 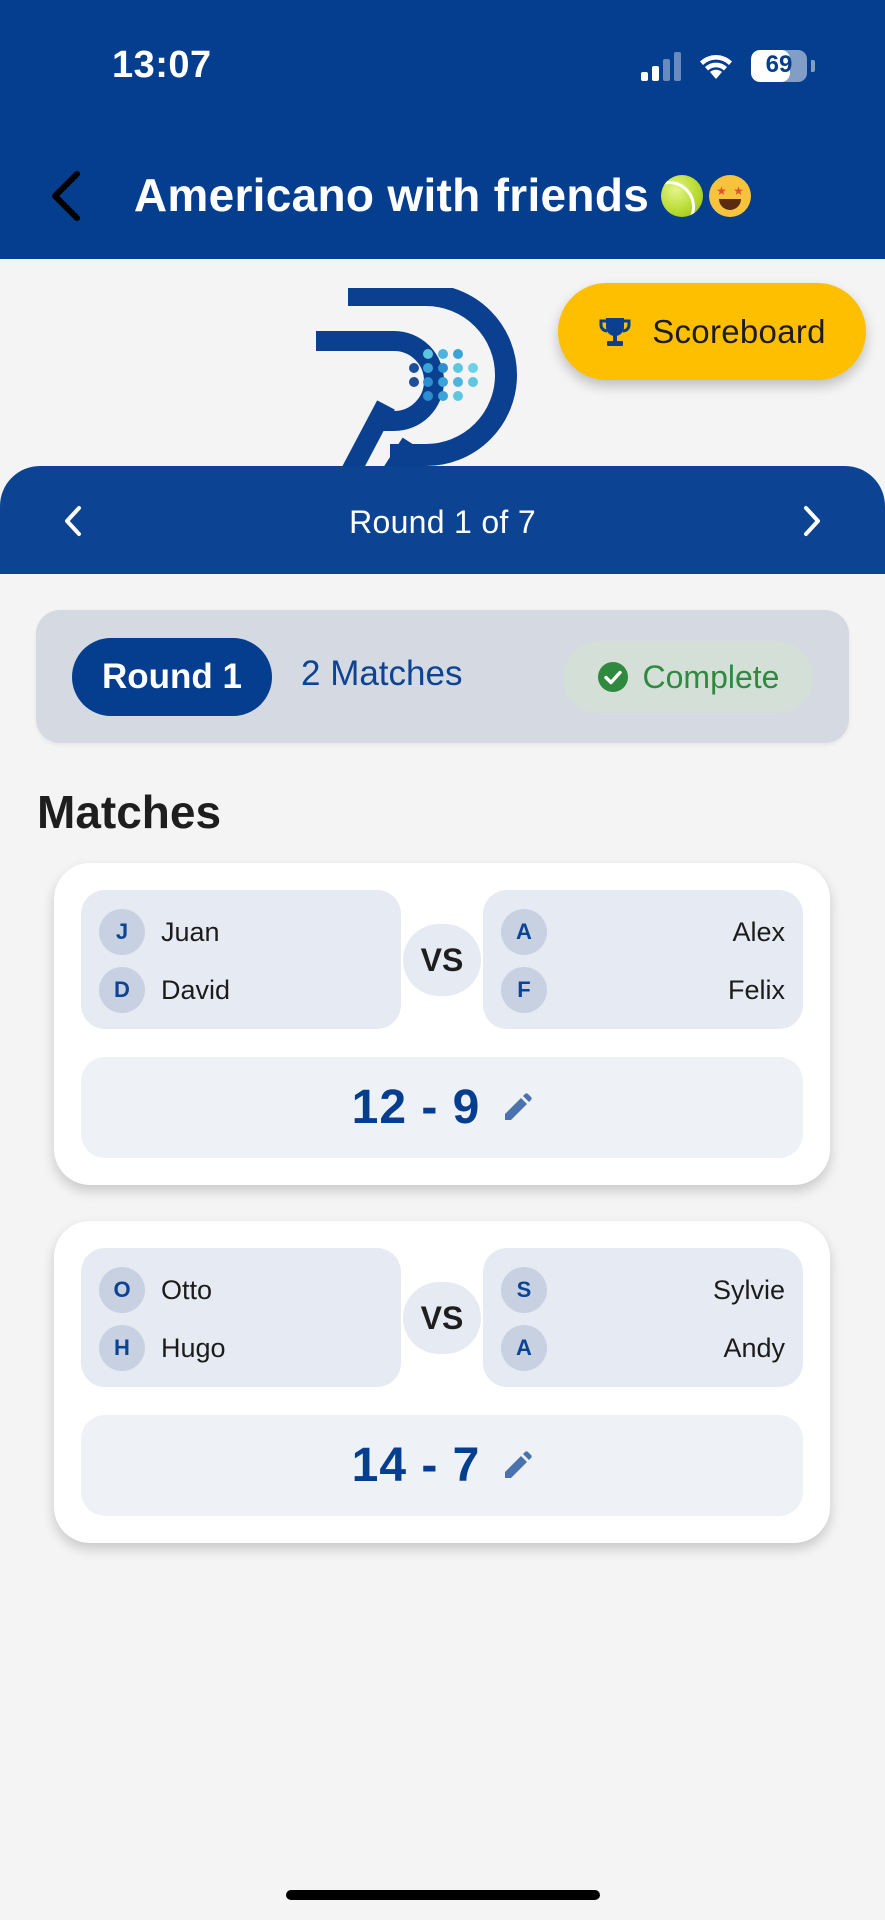 I want to click on home-indicator, so click(x=443, y=1895).